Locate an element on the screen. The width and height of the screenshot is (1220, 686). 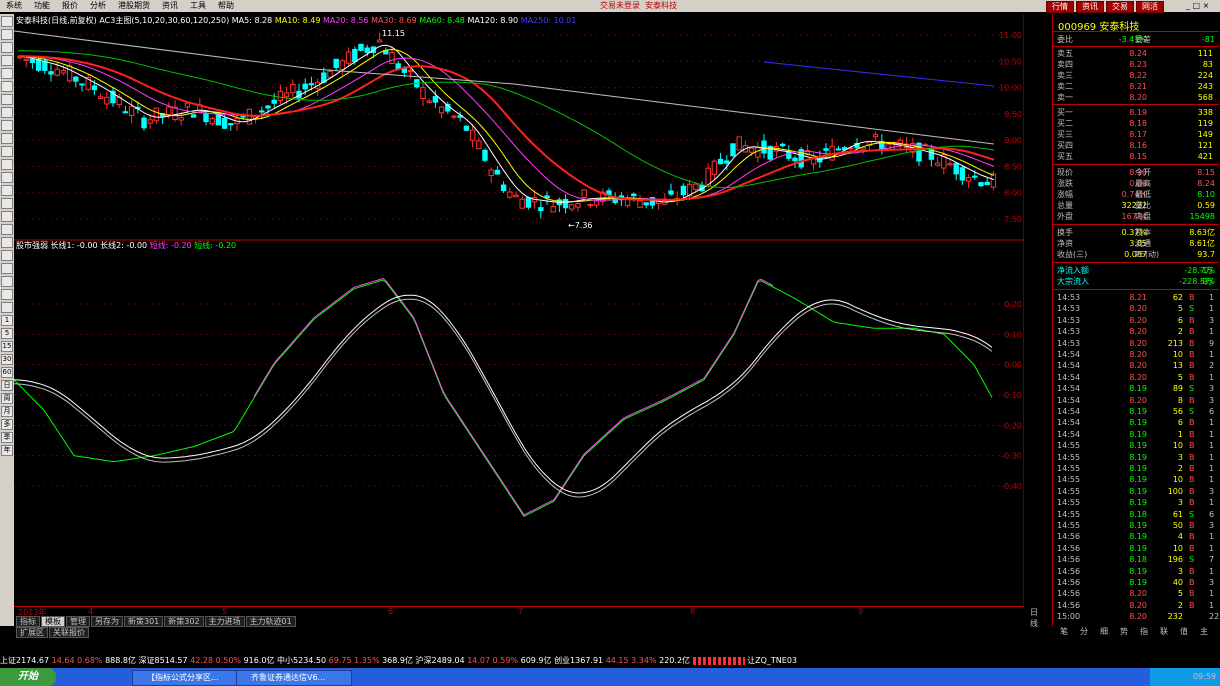
tick-row: 14:56 8.19 40 B 3 is located at coordinates (1136, 582).